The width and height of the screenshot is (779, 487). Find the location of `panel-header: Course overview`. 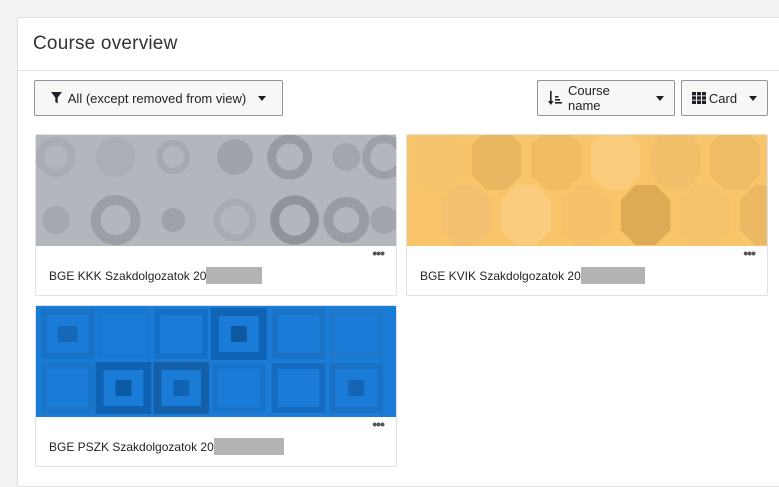

panel-header: Course overview is located at coordinates (398, 44).